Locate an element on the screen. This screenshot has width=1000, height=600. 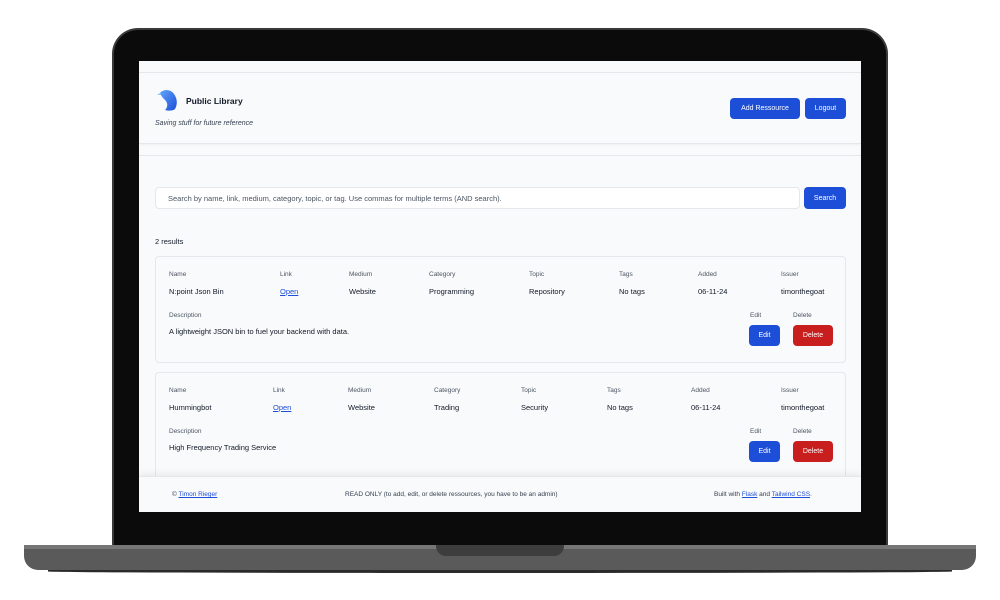
footer-copyright: © Timon Rieger is located at coordinates (194, 494).